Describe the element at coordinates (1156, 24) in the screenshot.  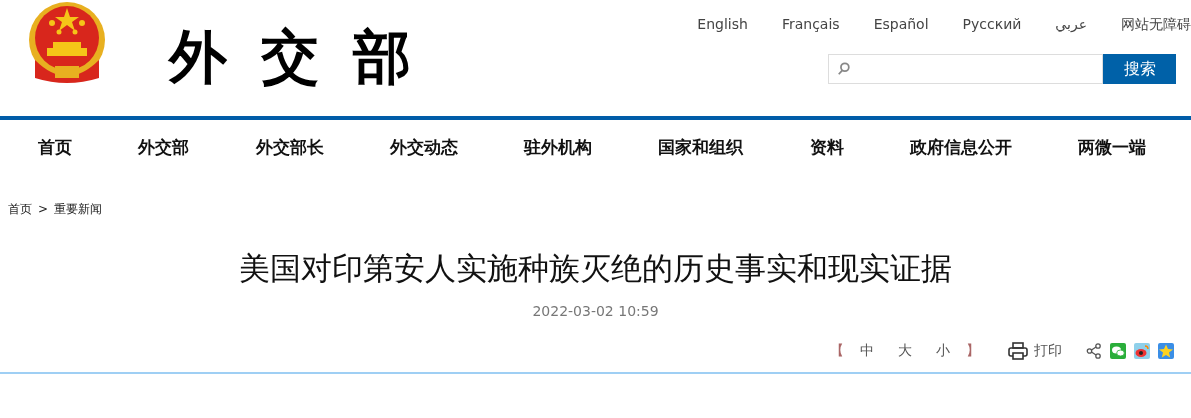
I see `language-link: 网站无障碍` at that location.